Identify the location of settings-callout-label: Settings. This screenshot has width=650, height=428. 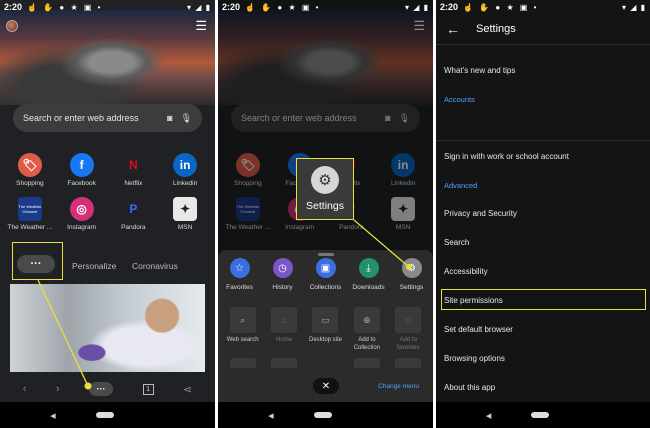
(325, 206).